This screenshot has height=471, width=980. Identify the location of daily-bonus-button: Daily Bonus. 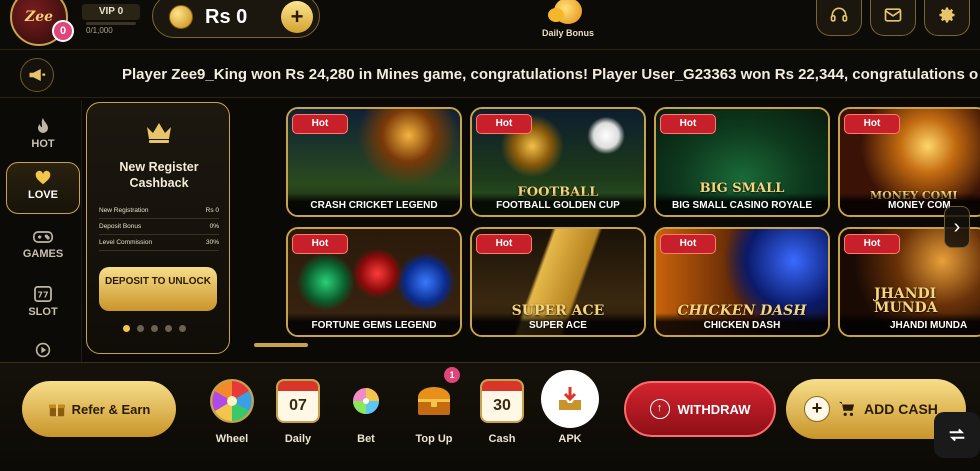
(568, 22).